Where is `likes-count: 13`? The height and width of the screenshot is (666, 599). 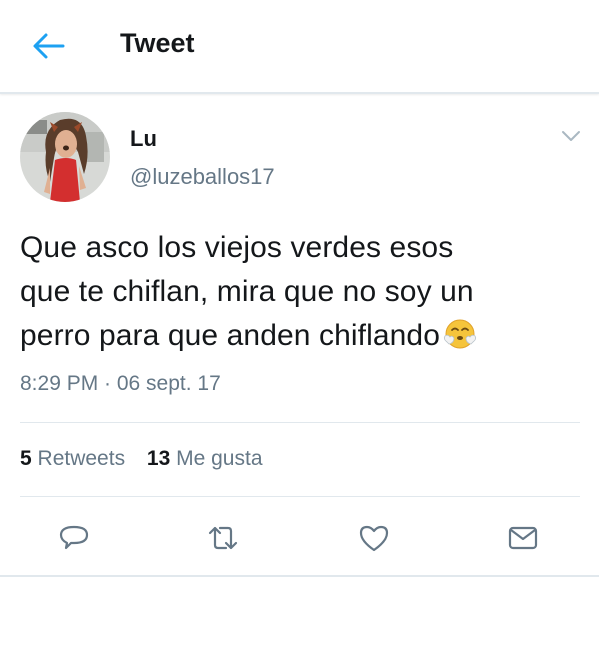 likes-count: 13 is located at coordinates (158, 458).